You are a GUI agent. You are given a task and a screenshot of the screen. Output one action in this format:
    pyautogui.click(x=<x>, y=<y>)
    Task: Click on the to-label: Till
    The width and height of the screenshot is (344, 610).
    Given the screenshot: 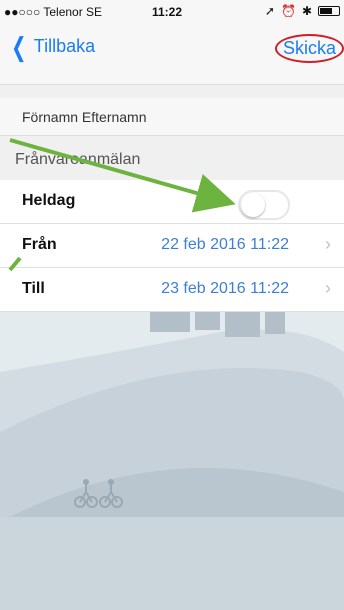 What is the action you would take?
    pyautogui.click(x=33, y=288)
    